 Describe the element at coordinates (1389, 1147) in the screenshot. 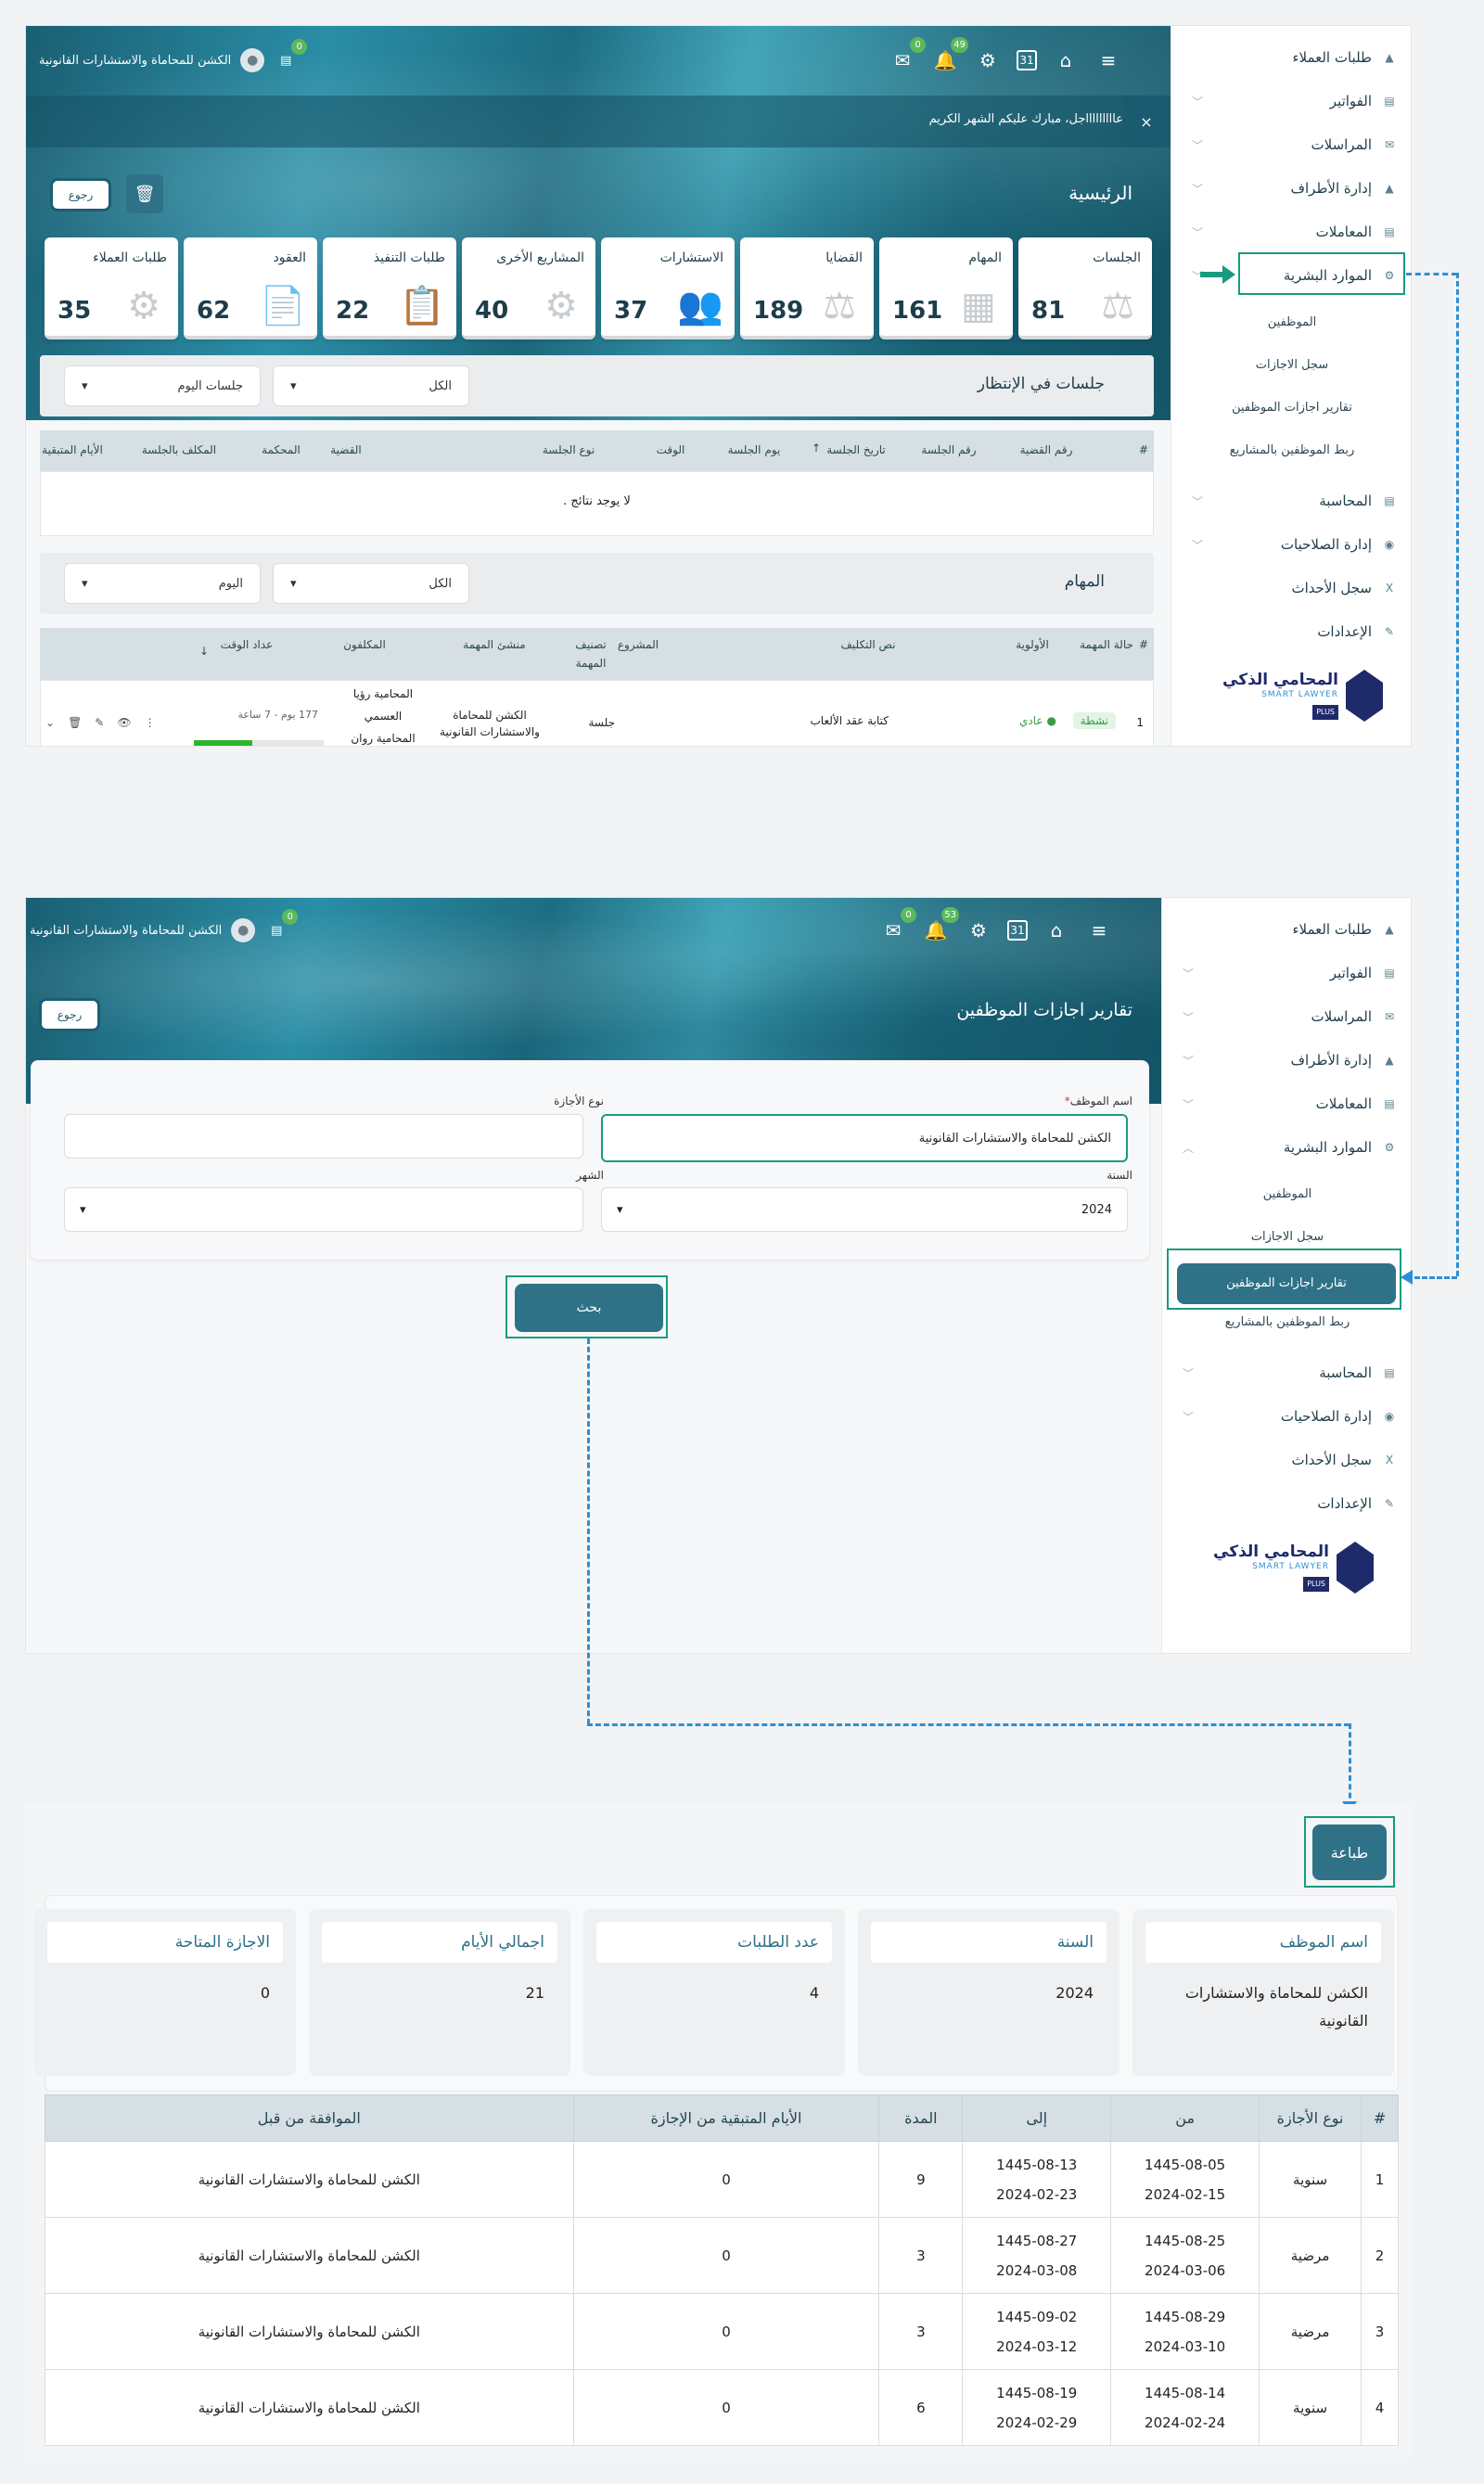

I see `hr-icon: ⚙` at that location.